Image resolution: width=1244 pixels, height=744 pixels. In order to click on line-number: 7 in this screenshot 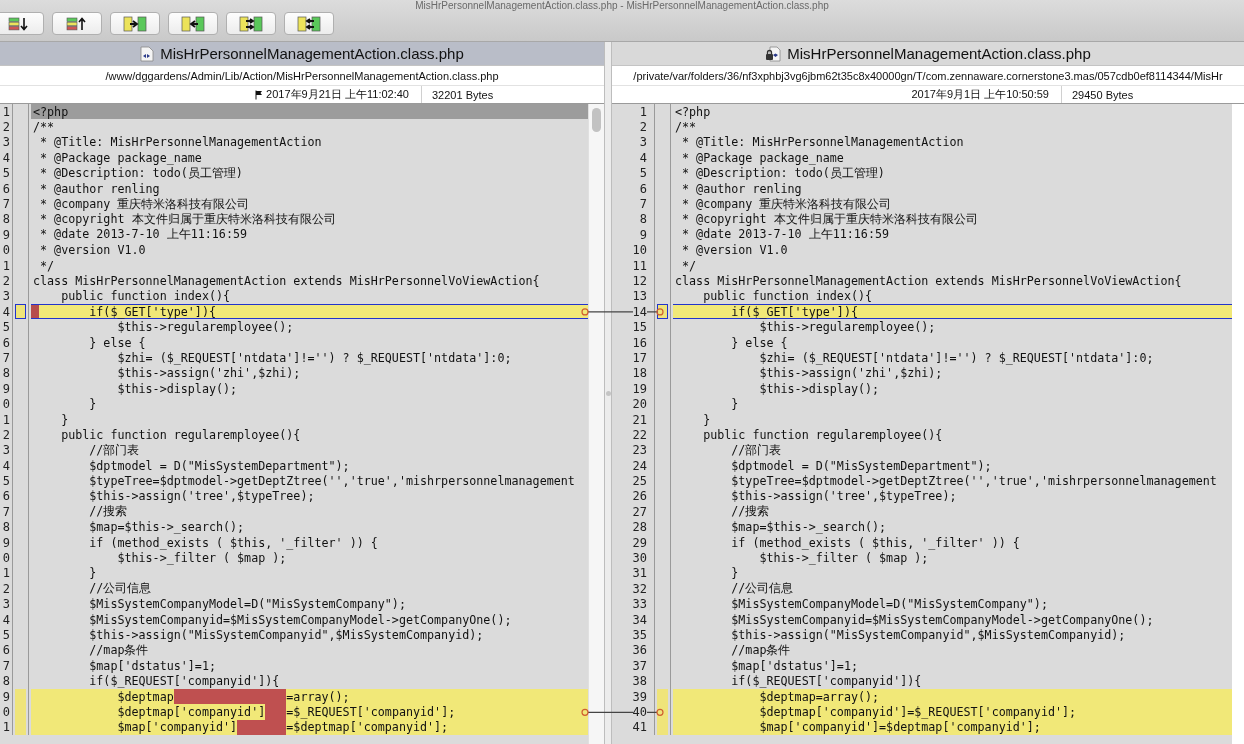, I will do `click(6, 665)`.